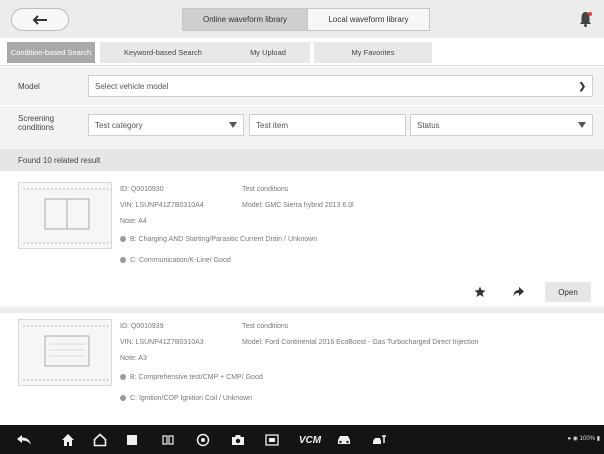  What do you see at coordinates (501, 125) in the screenshot?
I see `status-select: Status` at bounding box center [501, 125].